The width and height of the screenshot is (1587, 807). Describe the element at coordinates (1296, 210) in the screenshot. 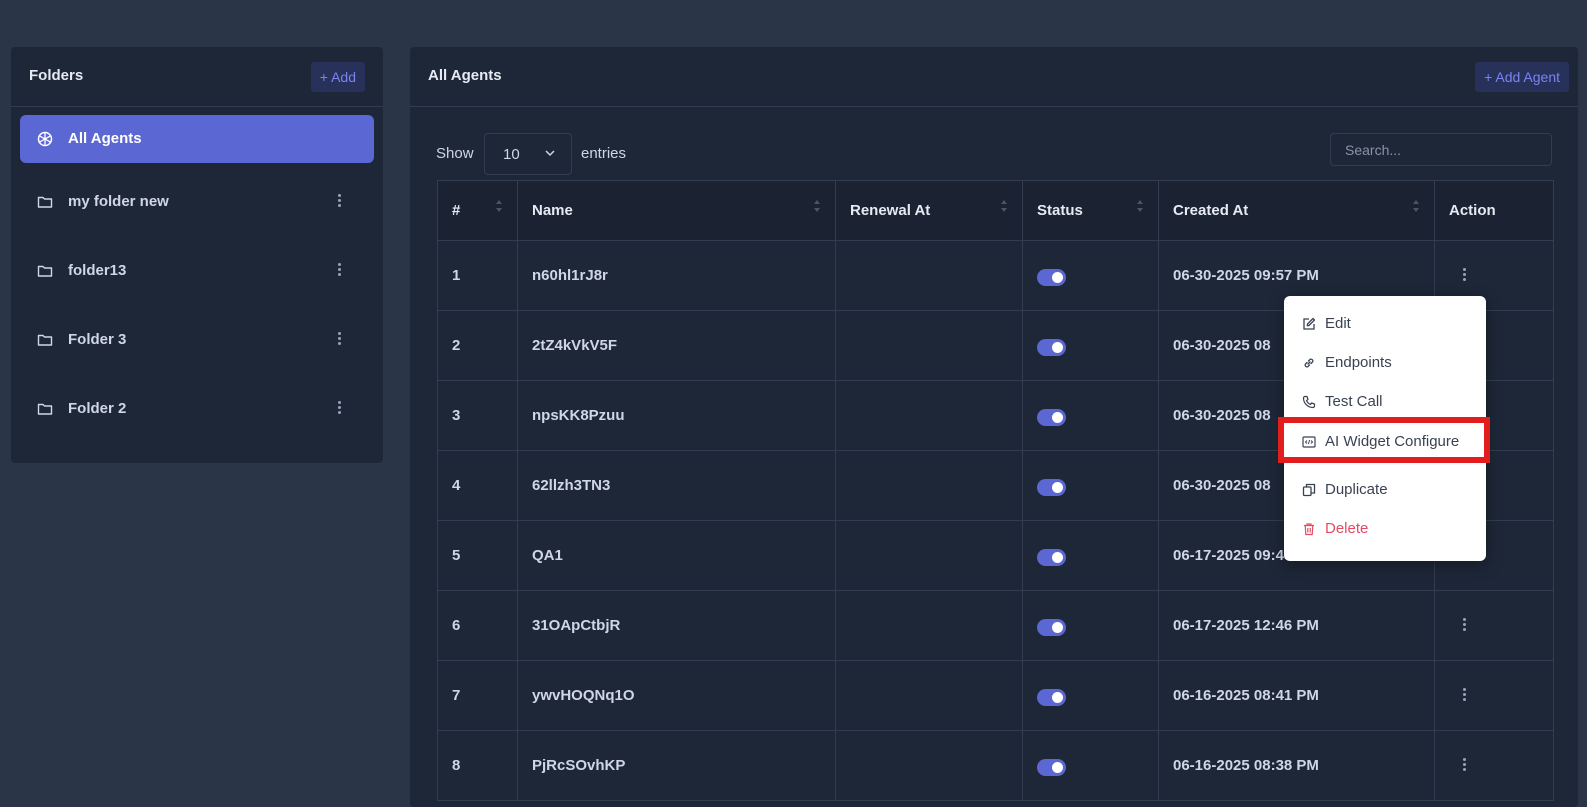

I see `column-header-created: Created At` at that location.